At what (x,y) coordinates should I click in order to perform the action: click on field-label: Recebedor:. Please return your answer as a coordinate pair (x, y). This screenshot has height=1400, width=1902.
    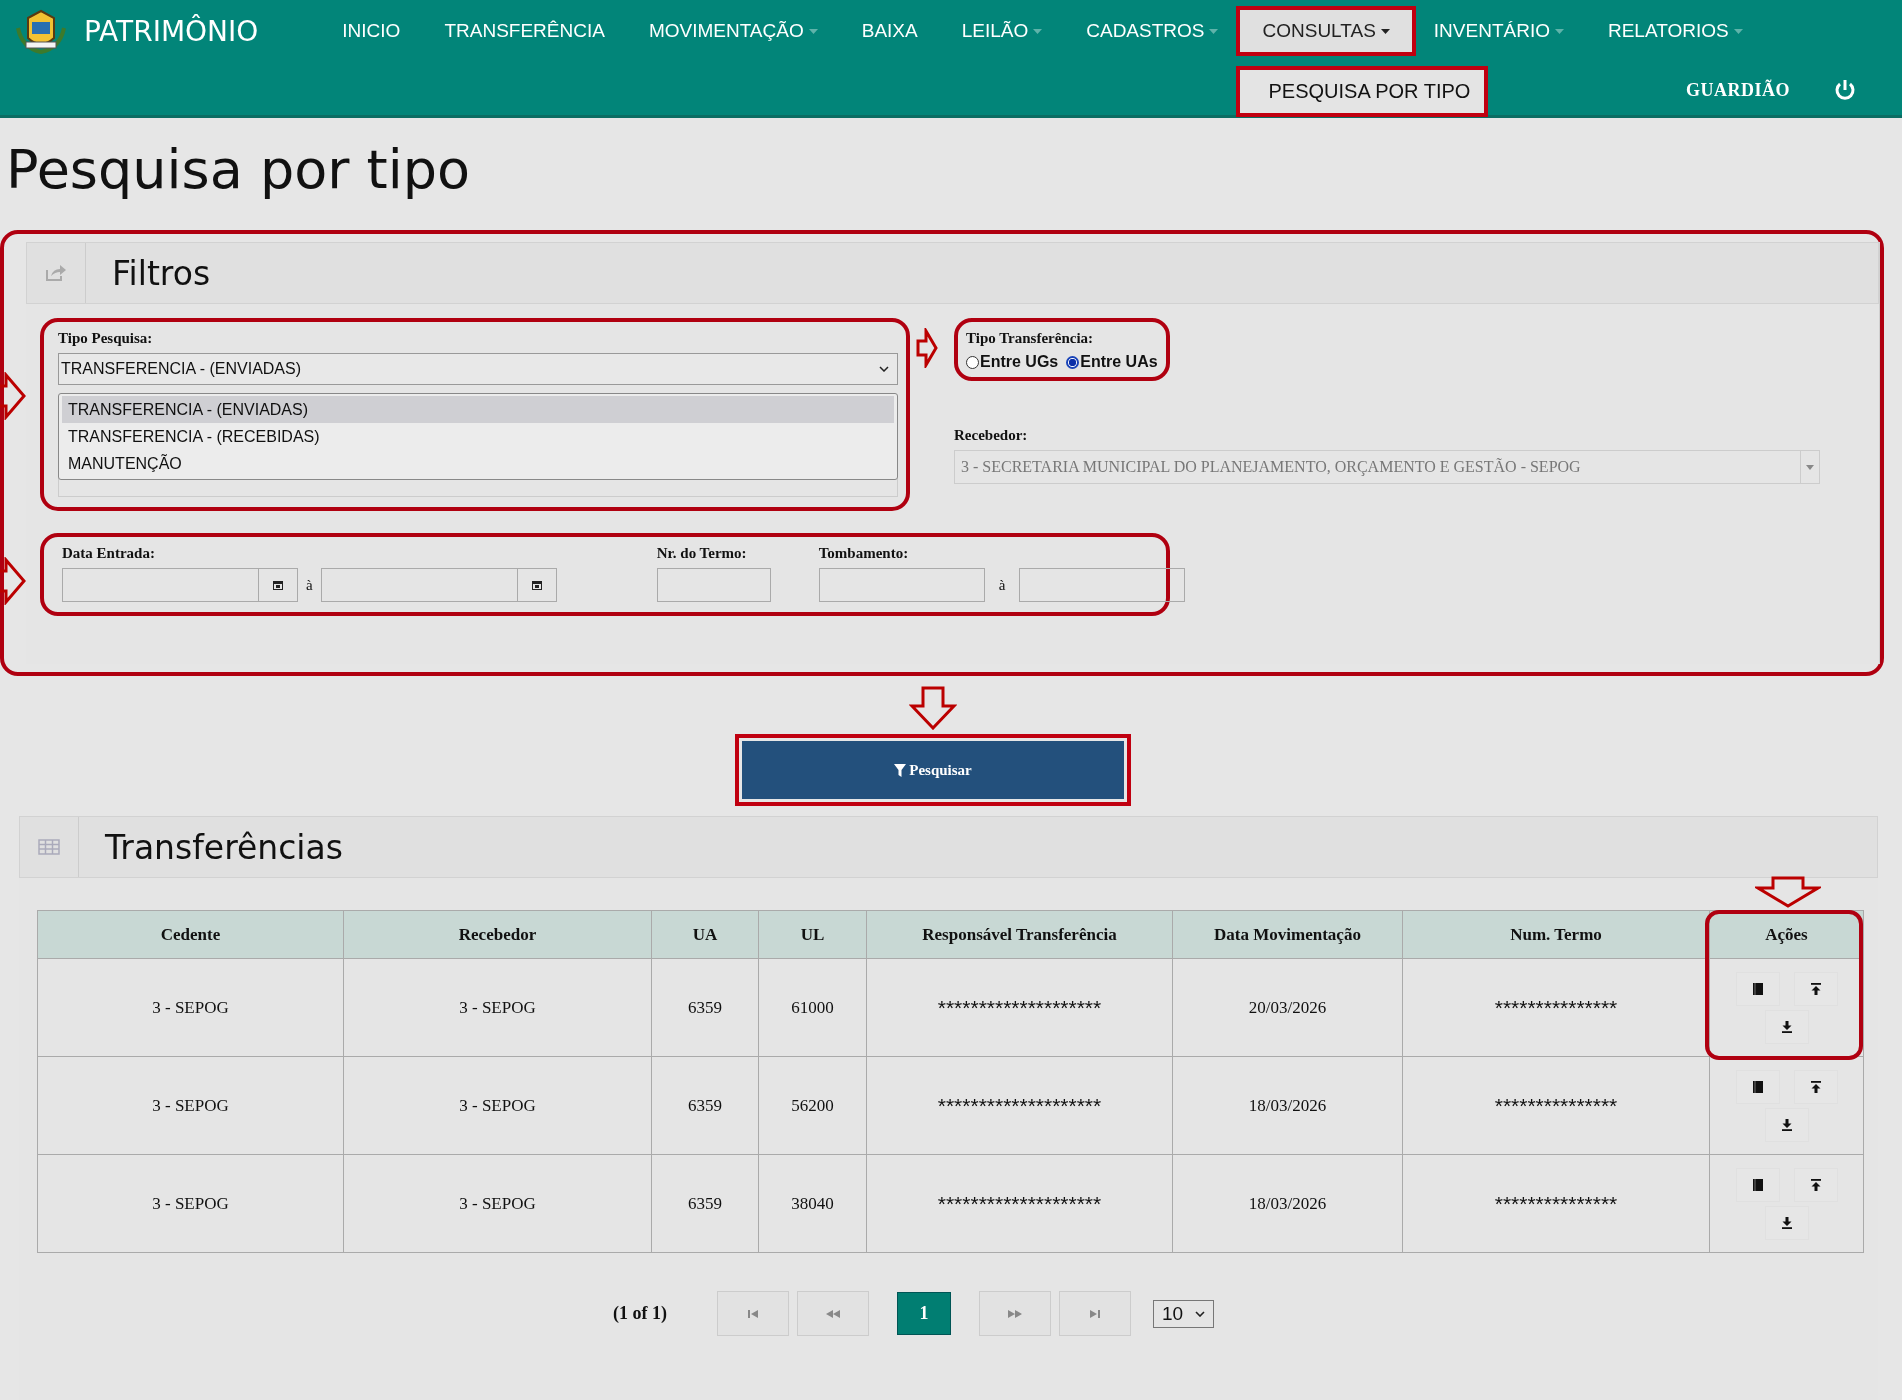
    Looking at the image, I should click on (991, 435).